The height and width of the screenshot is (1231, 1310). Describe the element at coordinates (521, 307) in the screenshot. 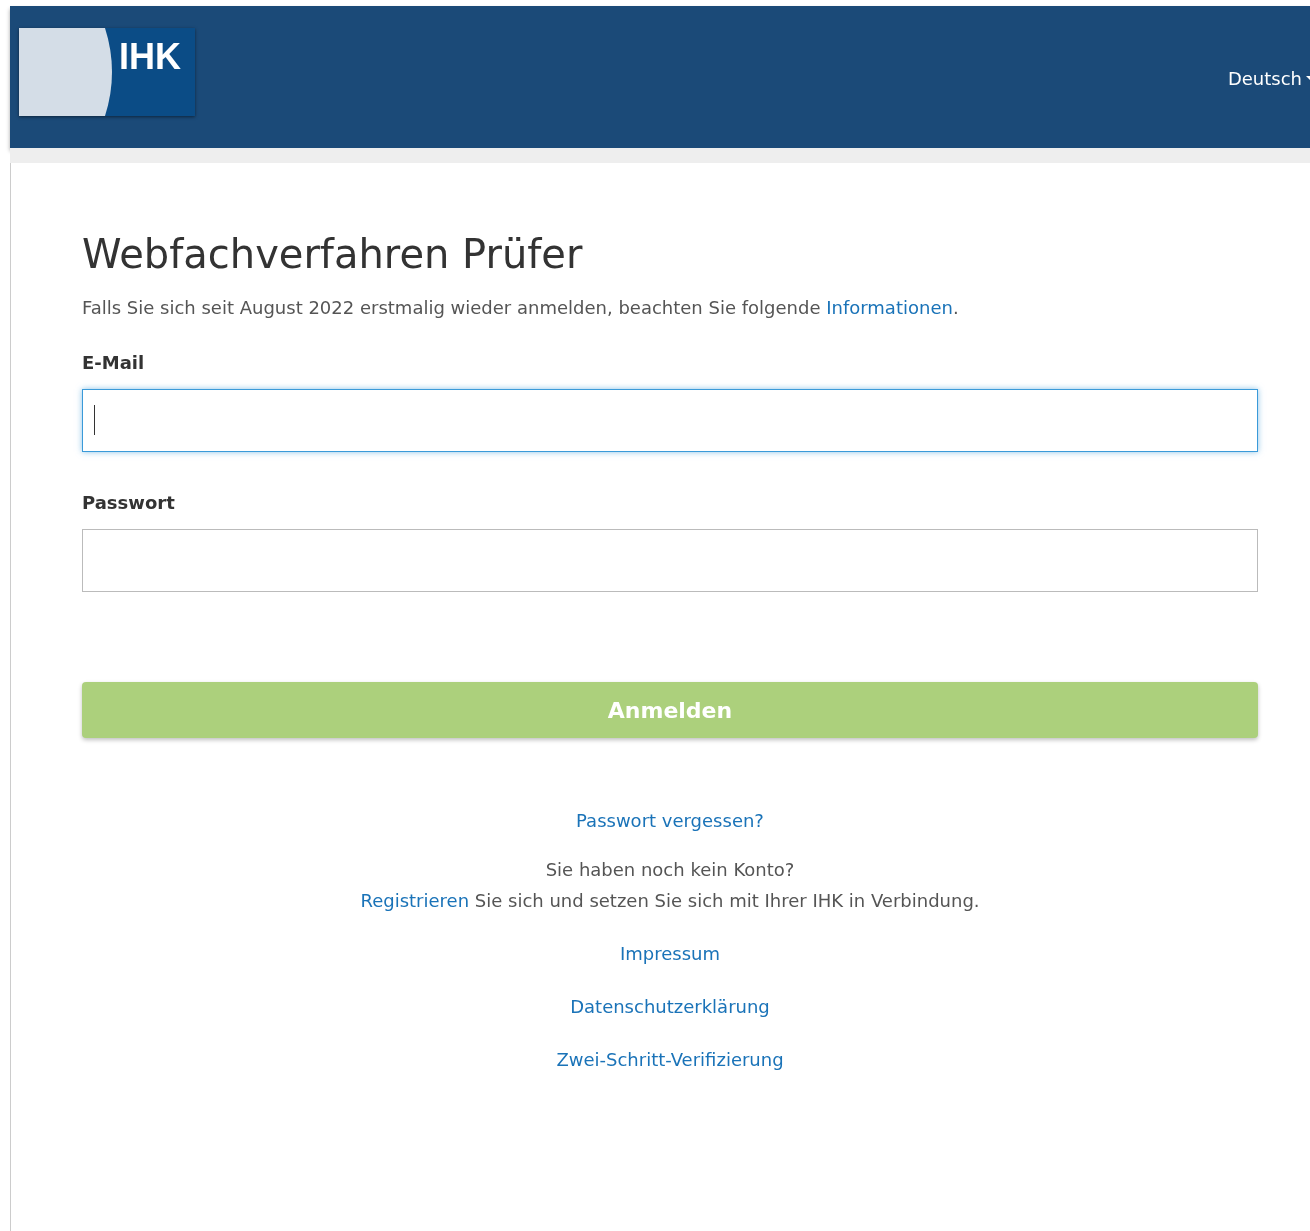

I see `notice-text: Falls Sie sich seit August 2022 erstmalig wieder anmelden, beachten Sie folgende Informationen.` at that location.